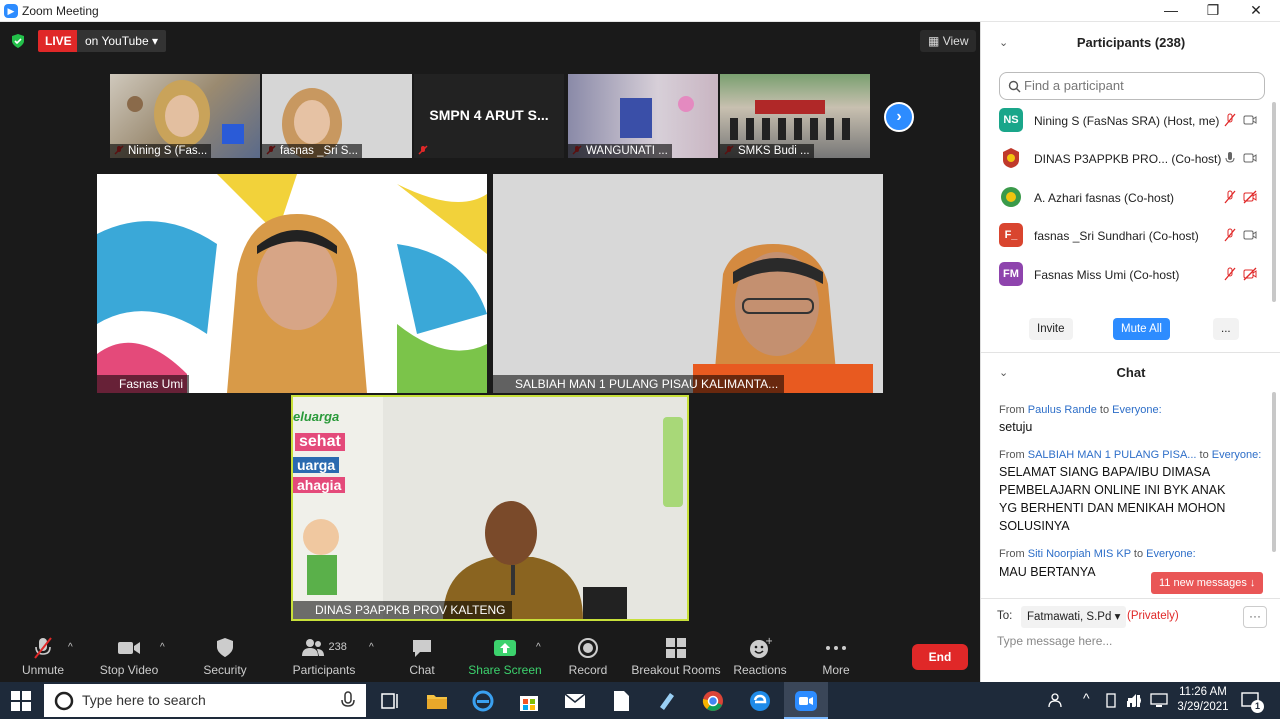 The image size is (1280, 719). I want to click on invite-button: Invite, so click(1051, 329).